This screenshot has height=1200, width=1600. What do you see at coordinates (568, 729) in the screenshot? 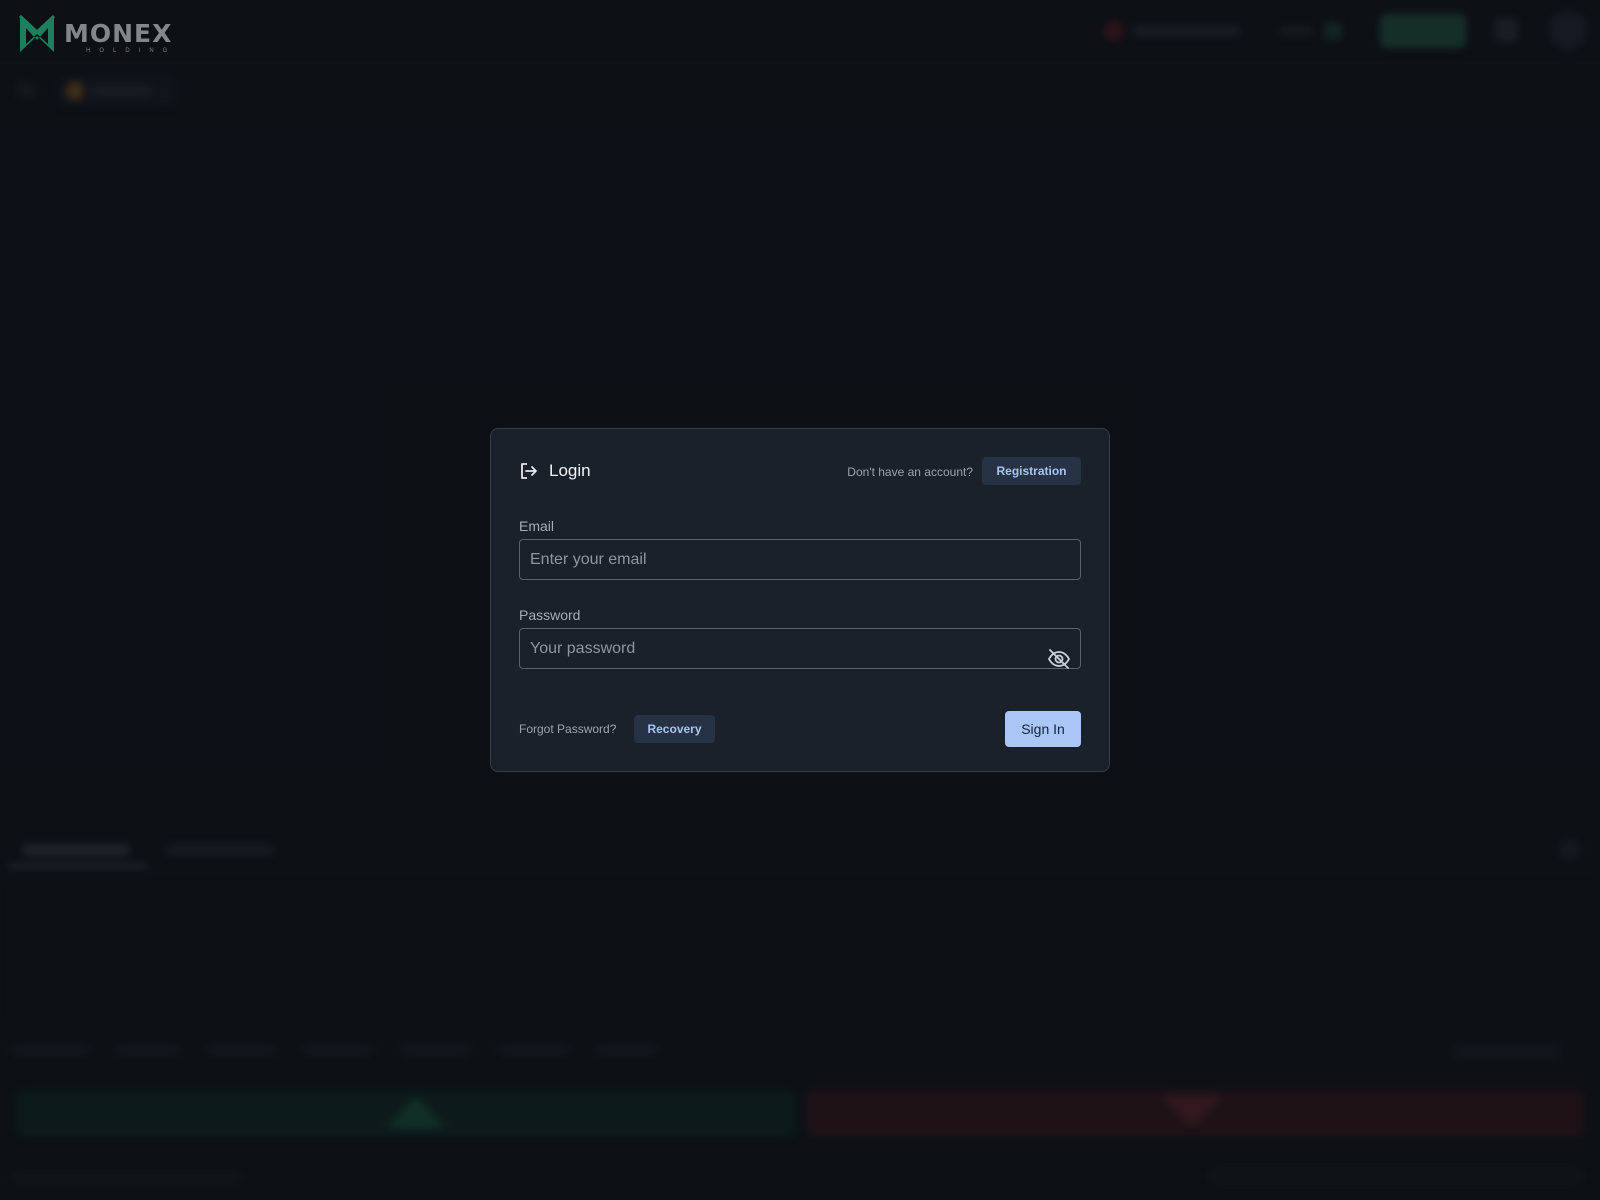
I see `forgot-password-text: Forgot Password?` at bounding box center [568, 729].